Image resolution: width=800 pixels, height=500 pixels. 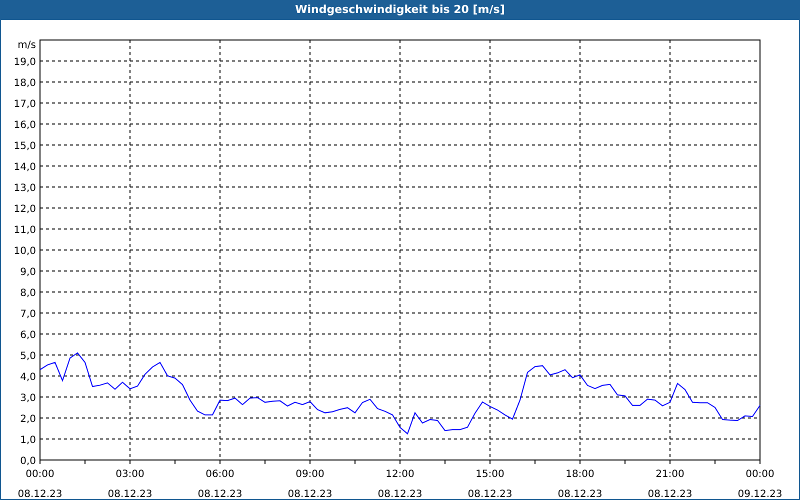 I want to click on x-tick-time: 09:00, so click(x=310, y=474).